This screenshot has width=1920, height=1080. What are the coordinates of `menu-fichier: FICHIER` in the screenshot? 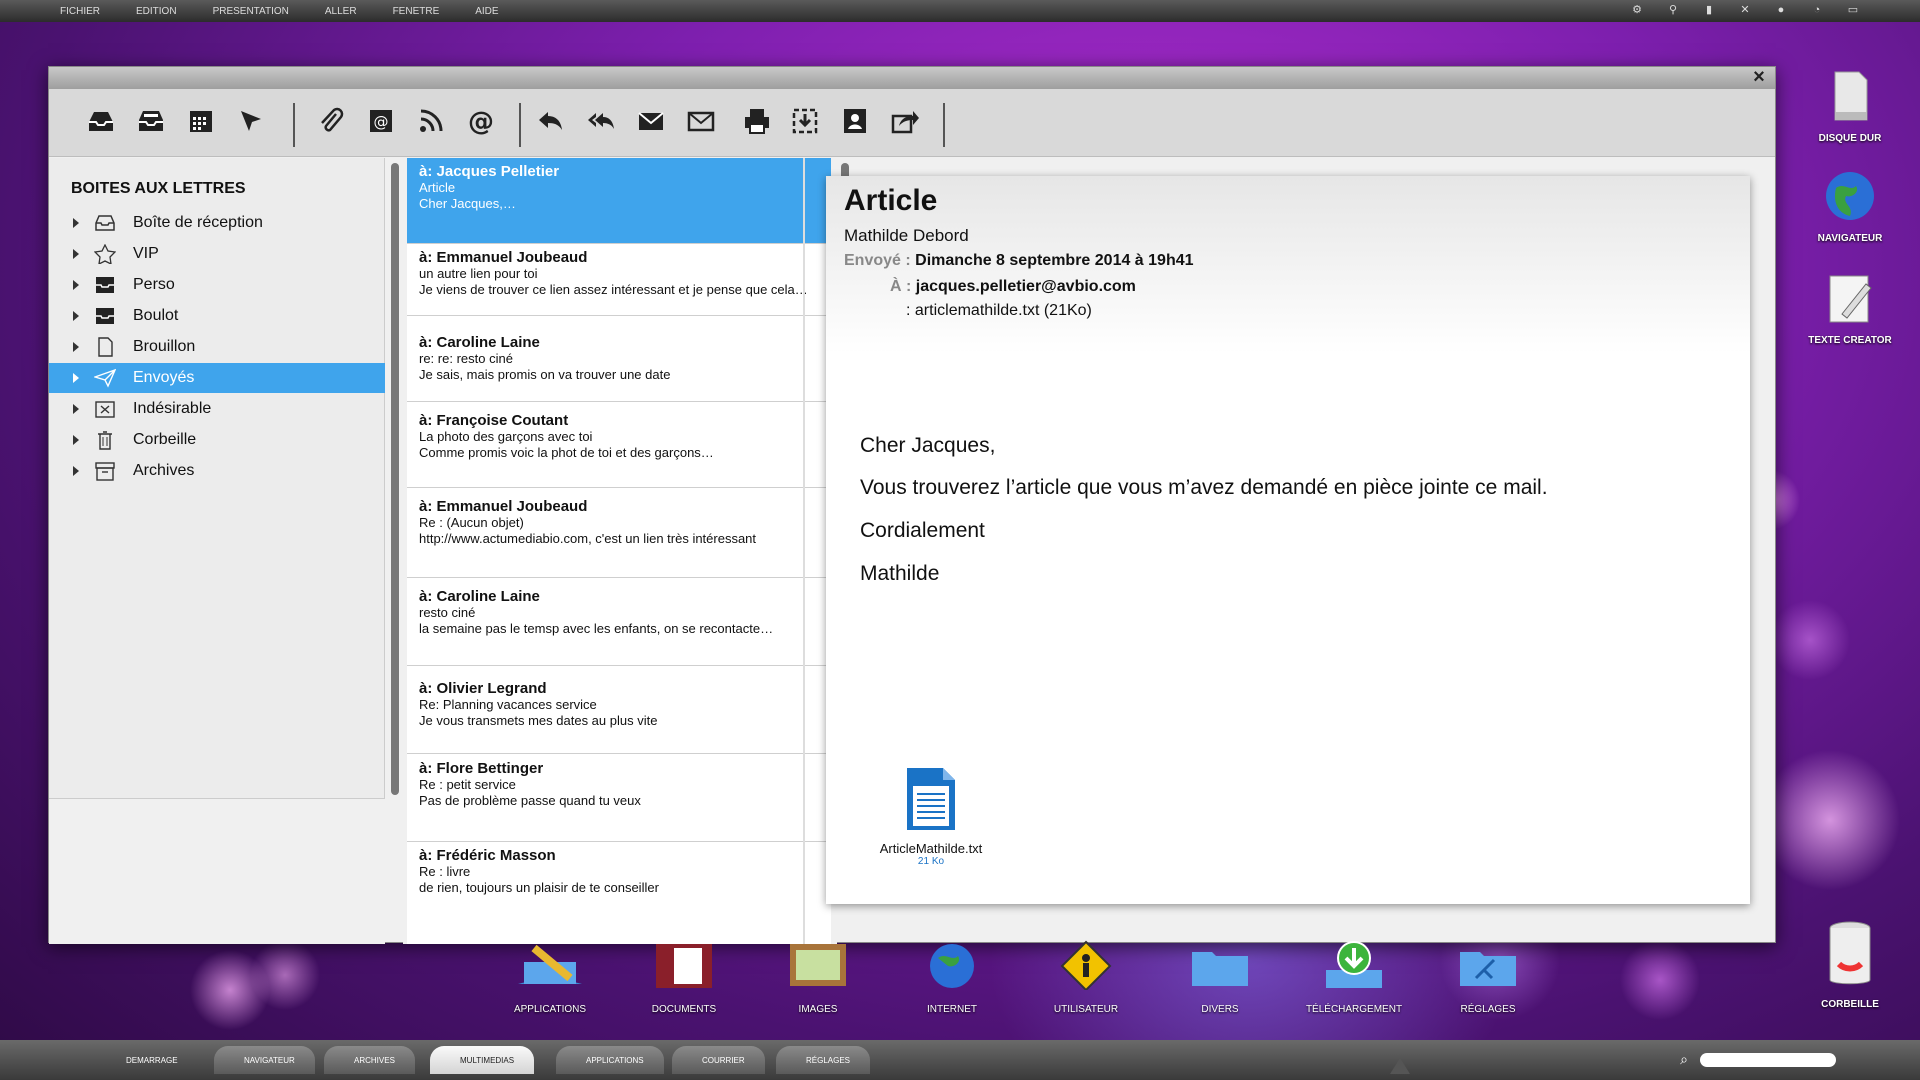 It's located at (80, 11).